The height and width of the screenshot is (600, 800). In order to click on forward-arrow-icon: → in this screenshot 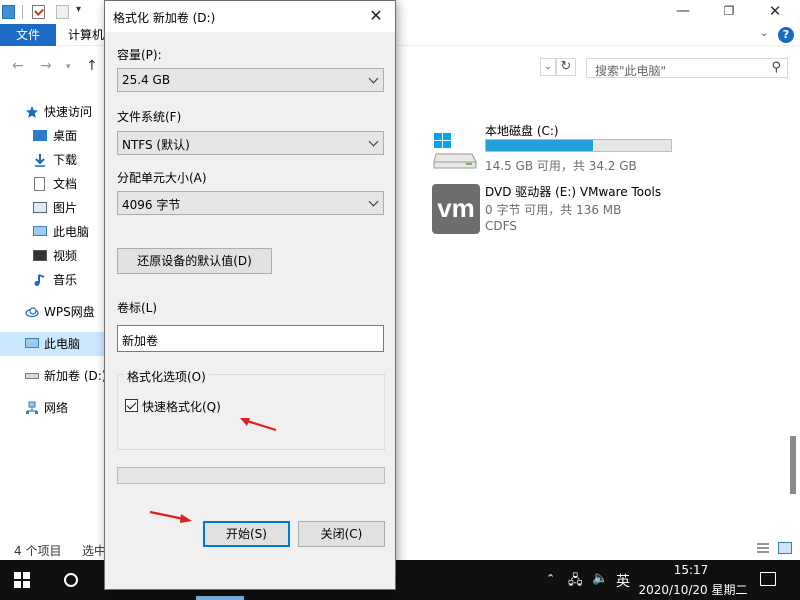, I will do `click(46, 66)`.